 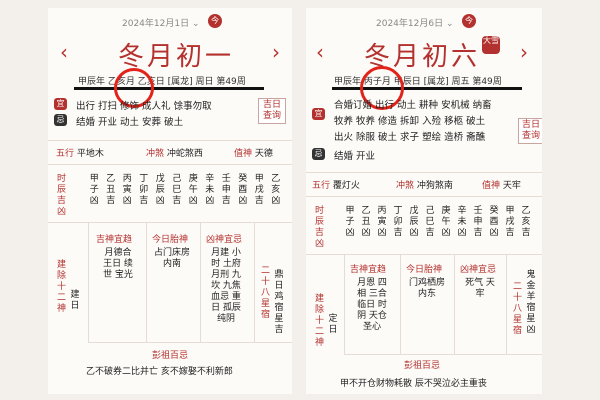 I want to click on xiongshen-item: 牢, so click(x=480, y=294).